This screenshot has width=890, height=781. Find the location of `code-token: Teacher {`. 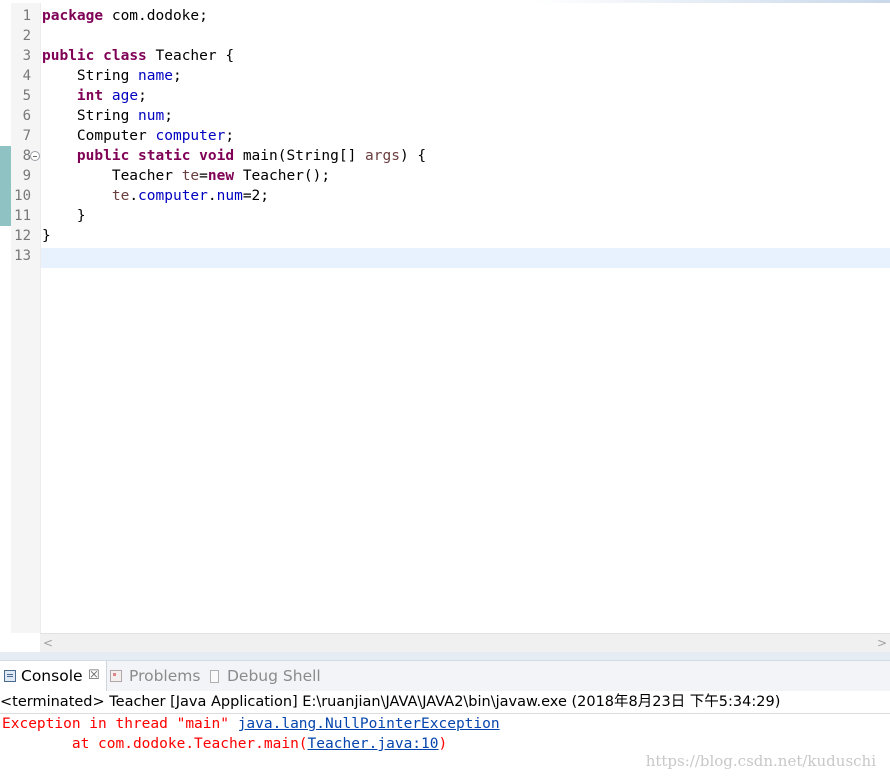

code-token: Teacher { is located at coordinates (190, 56).